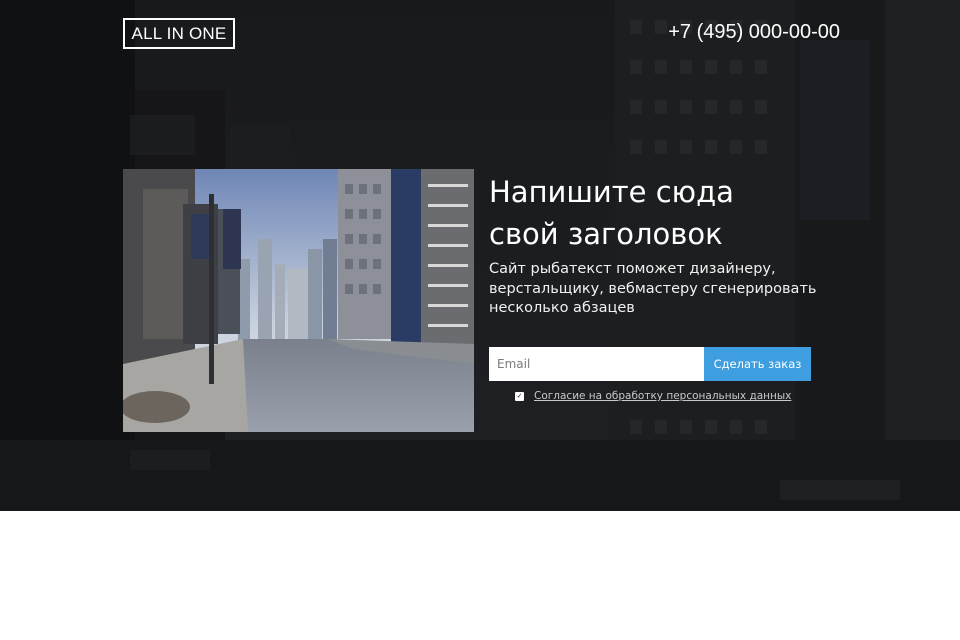  Describe the element at coordinates (596, 364) in the screenshot. I see `email-field` at that location.